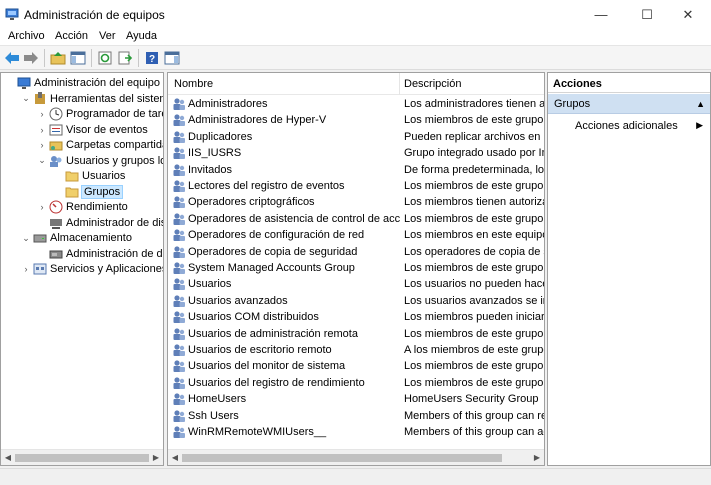 The height and width of the screenshot is (485, 711). What do you see at coordinates (58, 58) in the screenshot?
I see `up-level-button` at bounding box center [58, 58].